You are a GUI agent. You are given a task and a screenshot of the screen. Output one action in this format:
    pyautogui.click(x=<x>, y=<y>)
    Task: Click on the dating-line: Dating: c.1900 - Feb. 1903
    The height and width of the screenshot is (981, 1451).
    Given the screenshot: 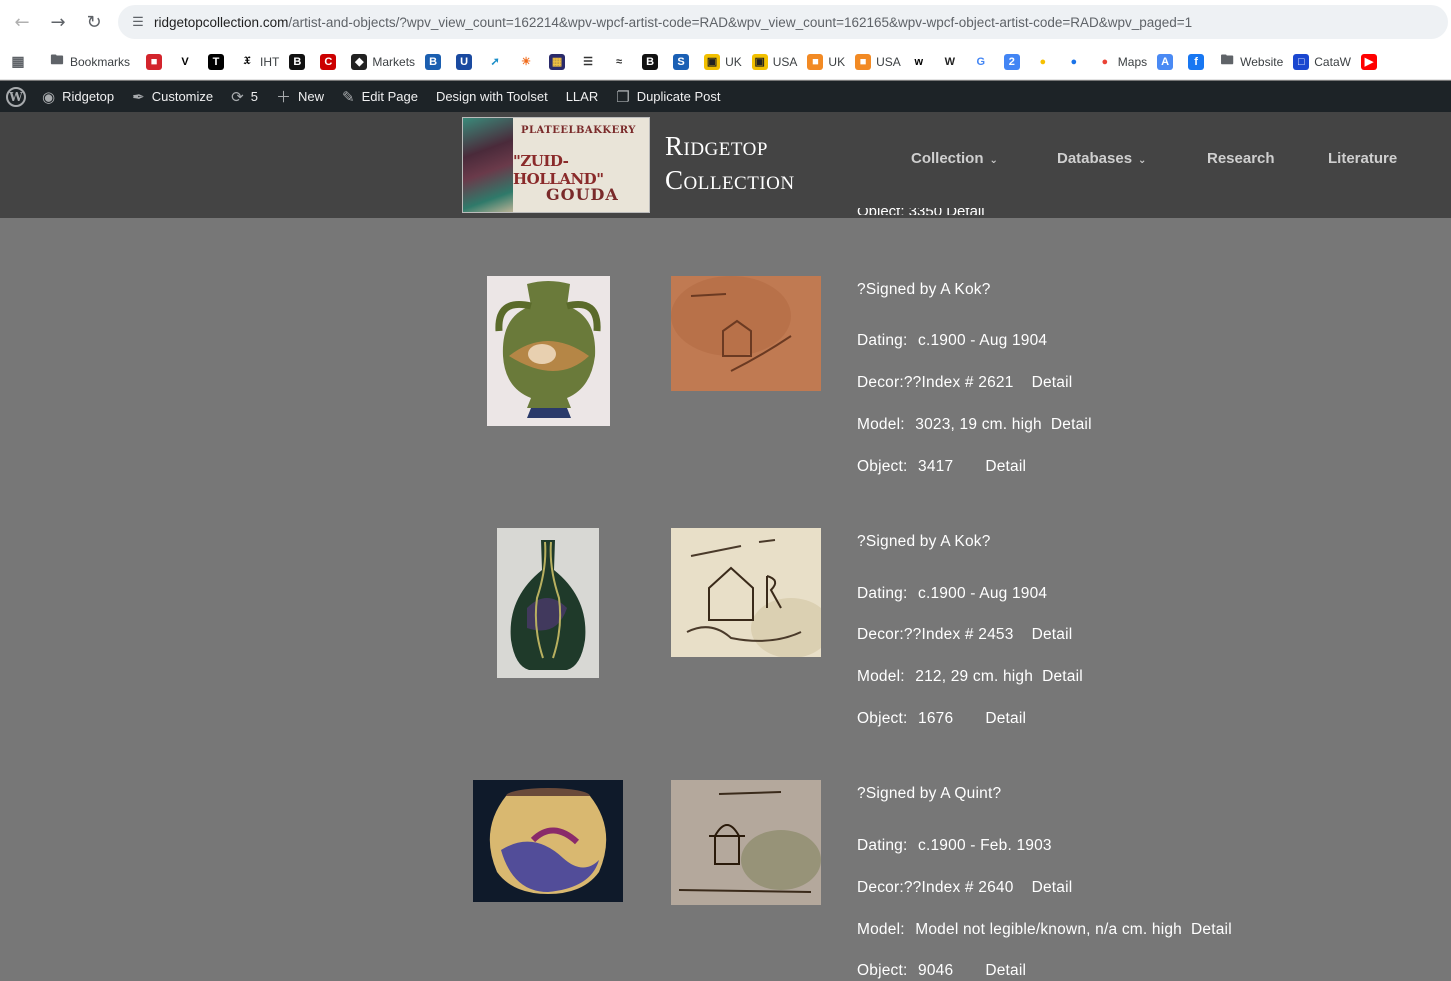 What is the action you would take?
    pyautogui.click(x=954, y=845)
    